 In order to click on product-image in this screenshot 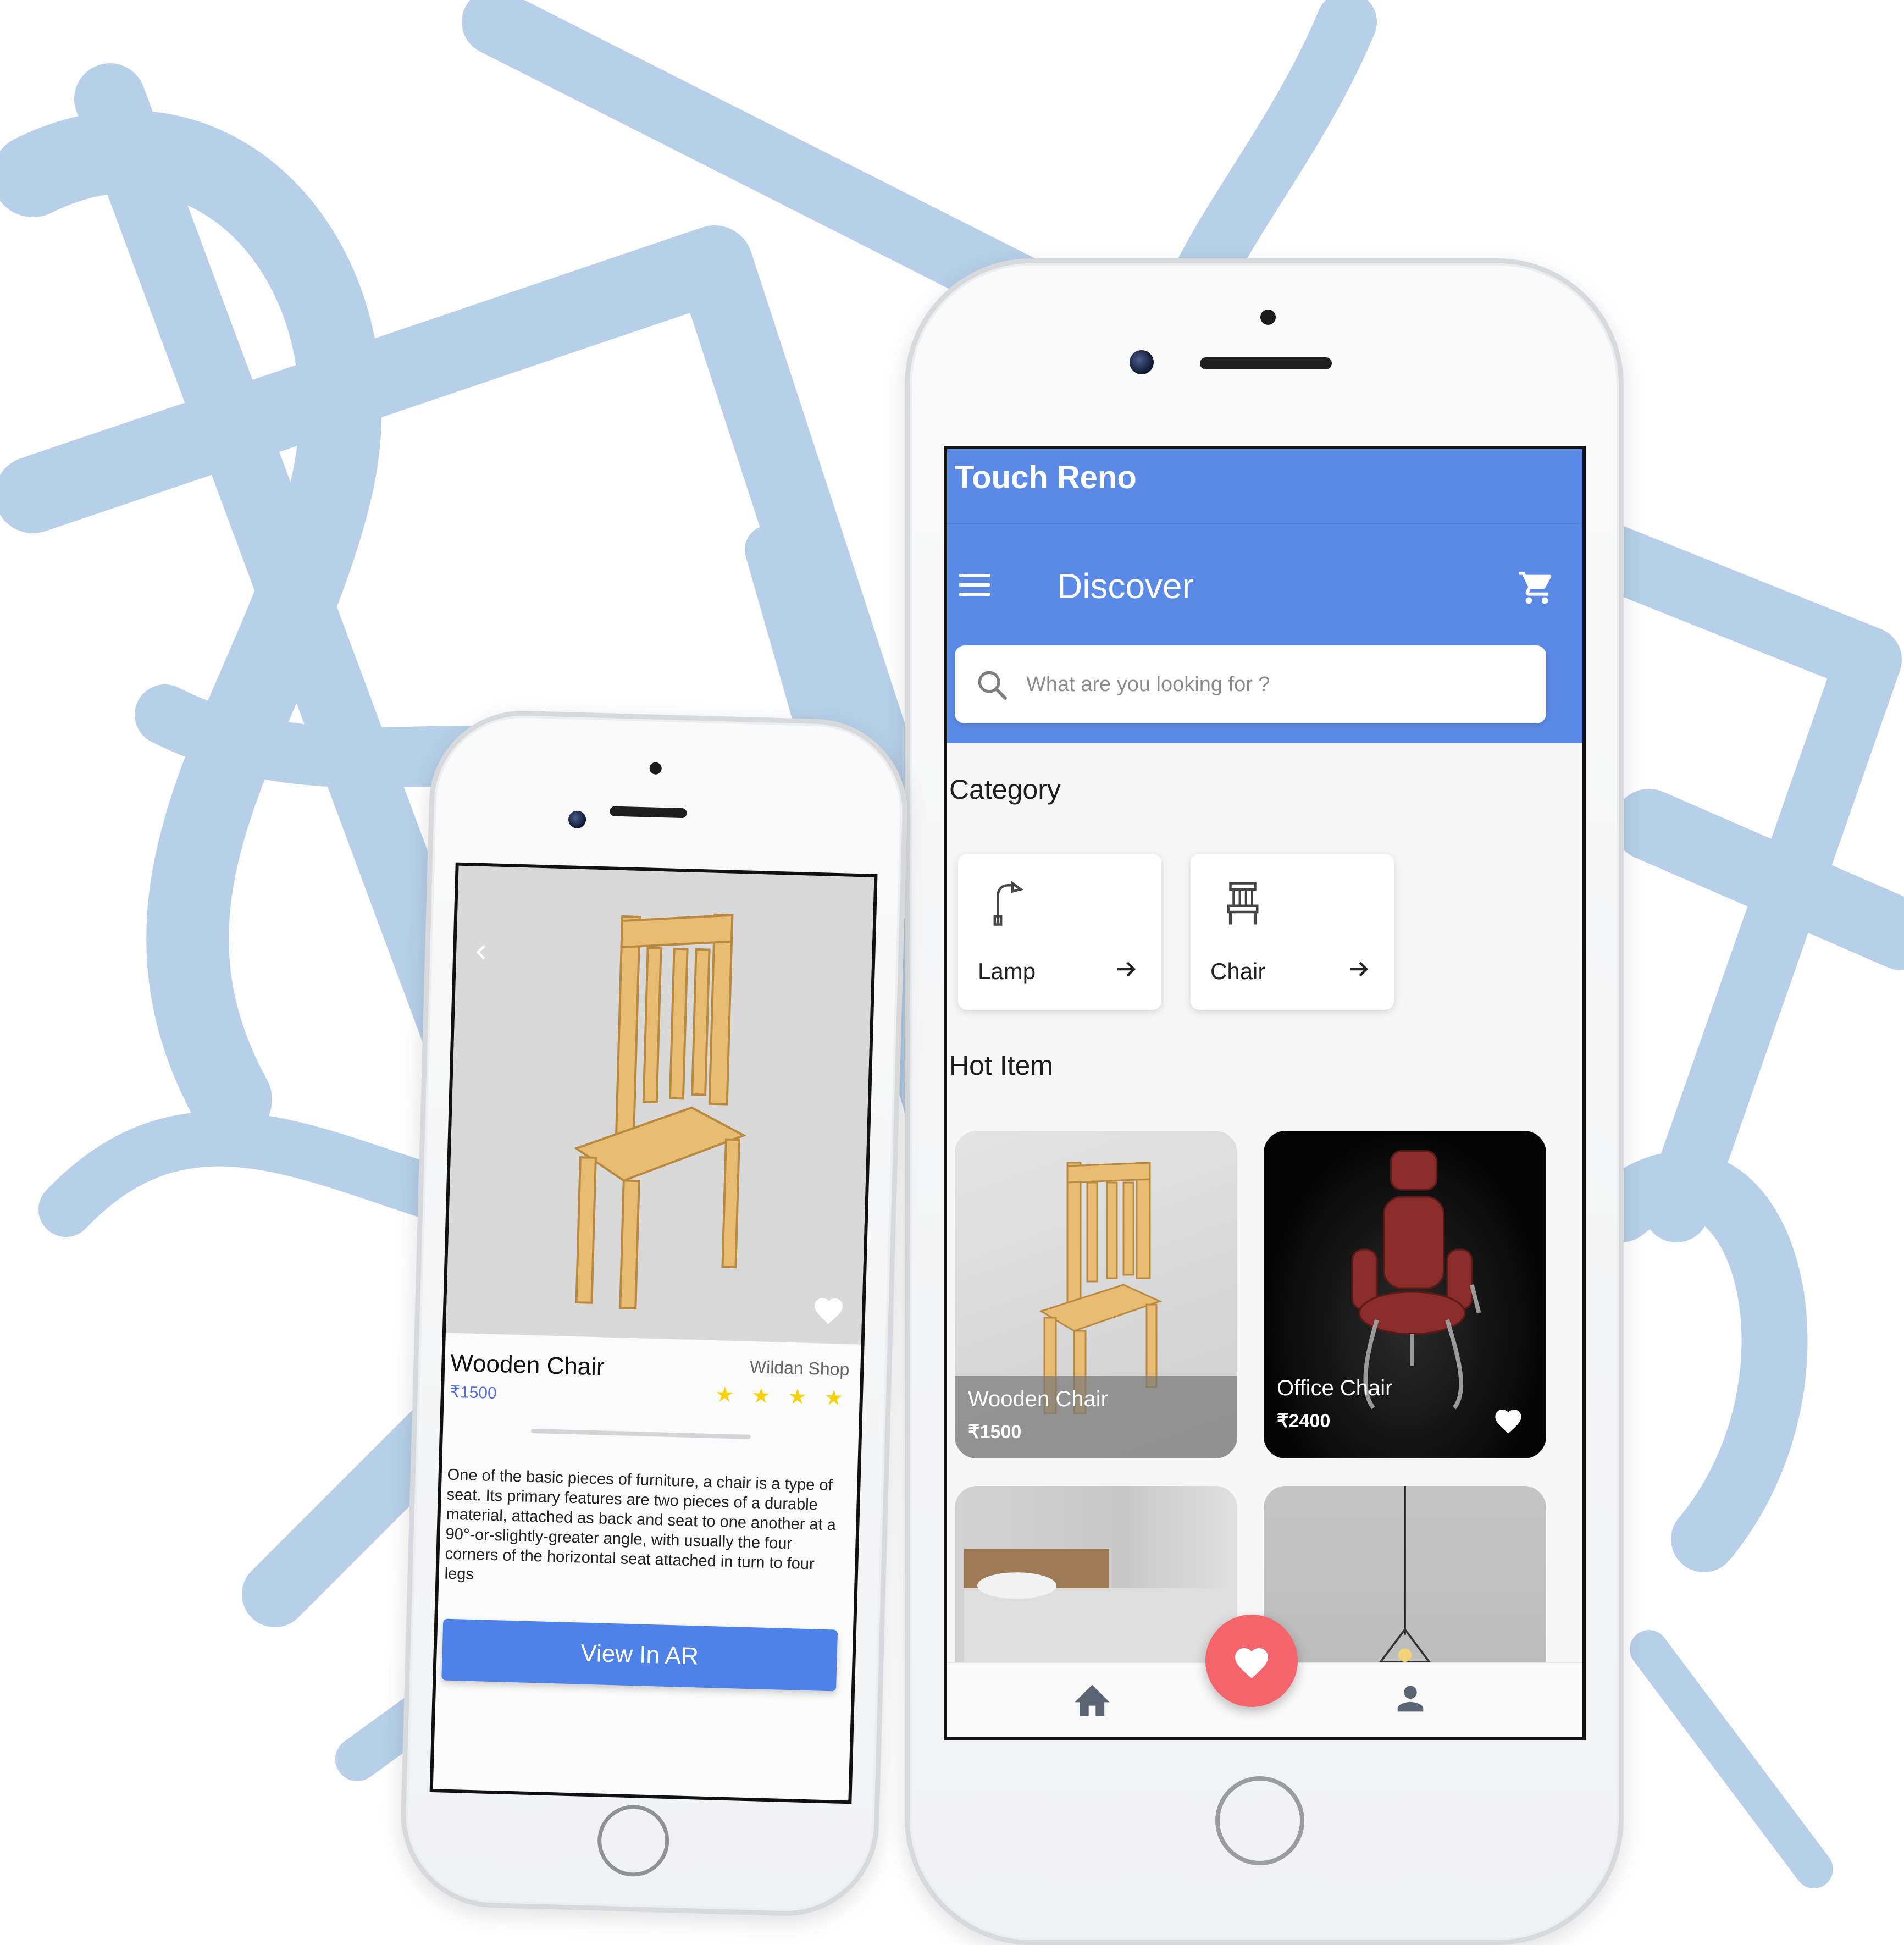, I will do `click(659, 1105)`.